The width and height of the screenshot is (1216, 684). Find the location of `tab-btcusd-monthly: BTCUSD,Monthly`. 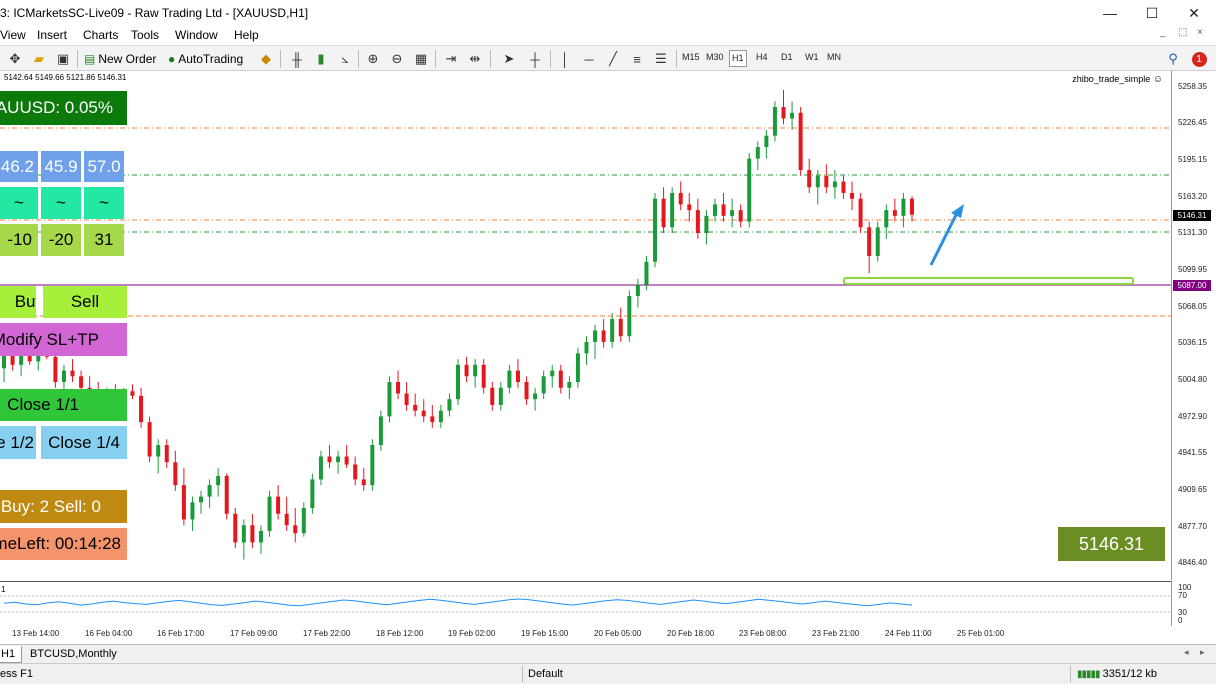

tab-btcusd-monthly: BTCUSD,Monthly is located at coordinates (73, 654).